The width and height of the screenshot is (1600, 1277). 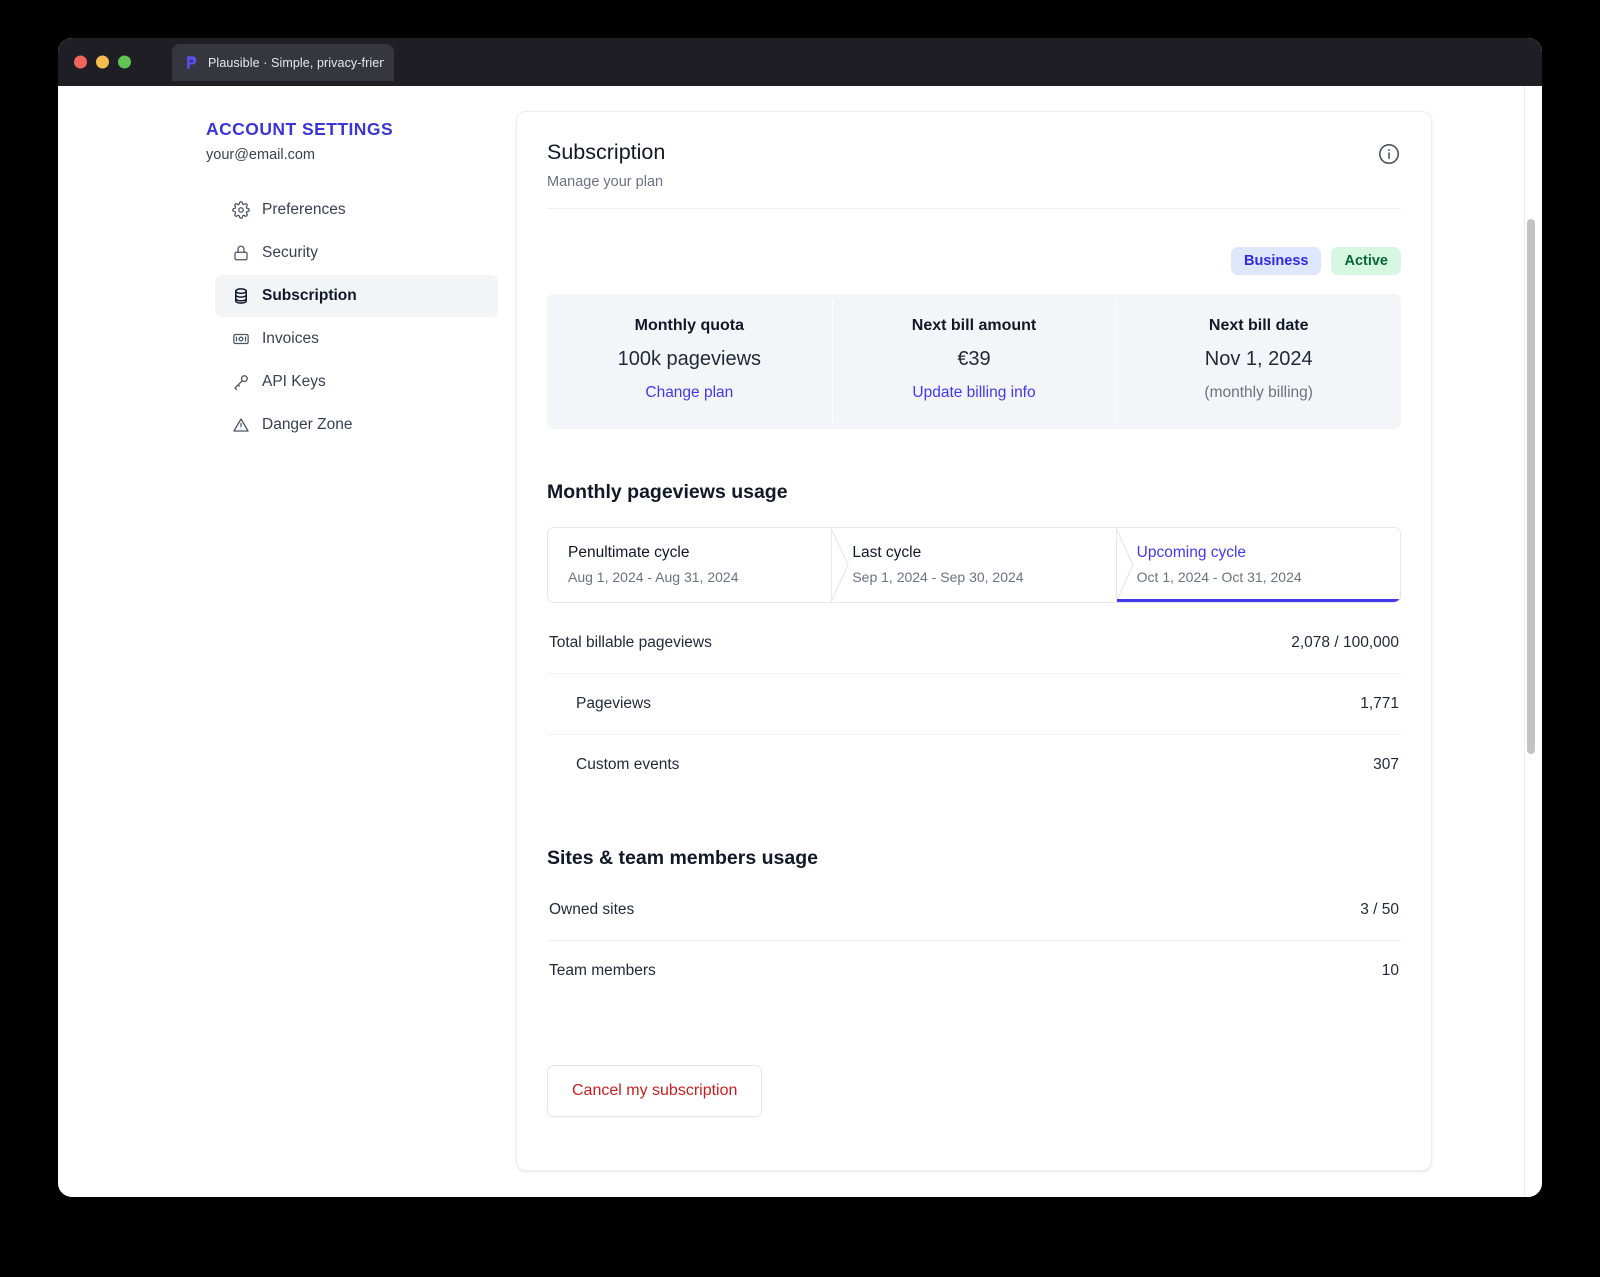 I want to click on cycle-name: Upcoming cycle, so click(x=1191, y=553).